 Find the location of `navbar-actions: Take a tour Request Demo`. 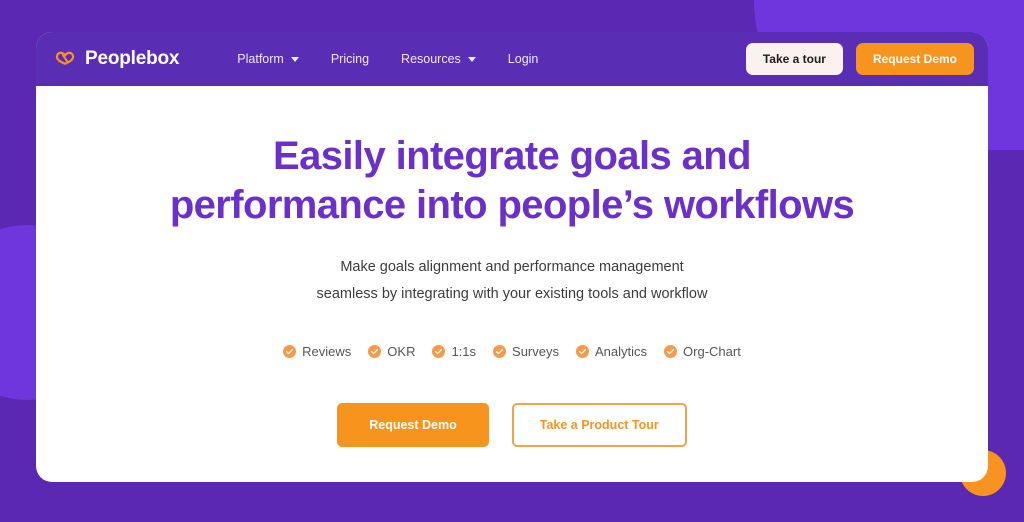

navbar-actions: Take a tour Request Demo is located at coordinates (859, 59).